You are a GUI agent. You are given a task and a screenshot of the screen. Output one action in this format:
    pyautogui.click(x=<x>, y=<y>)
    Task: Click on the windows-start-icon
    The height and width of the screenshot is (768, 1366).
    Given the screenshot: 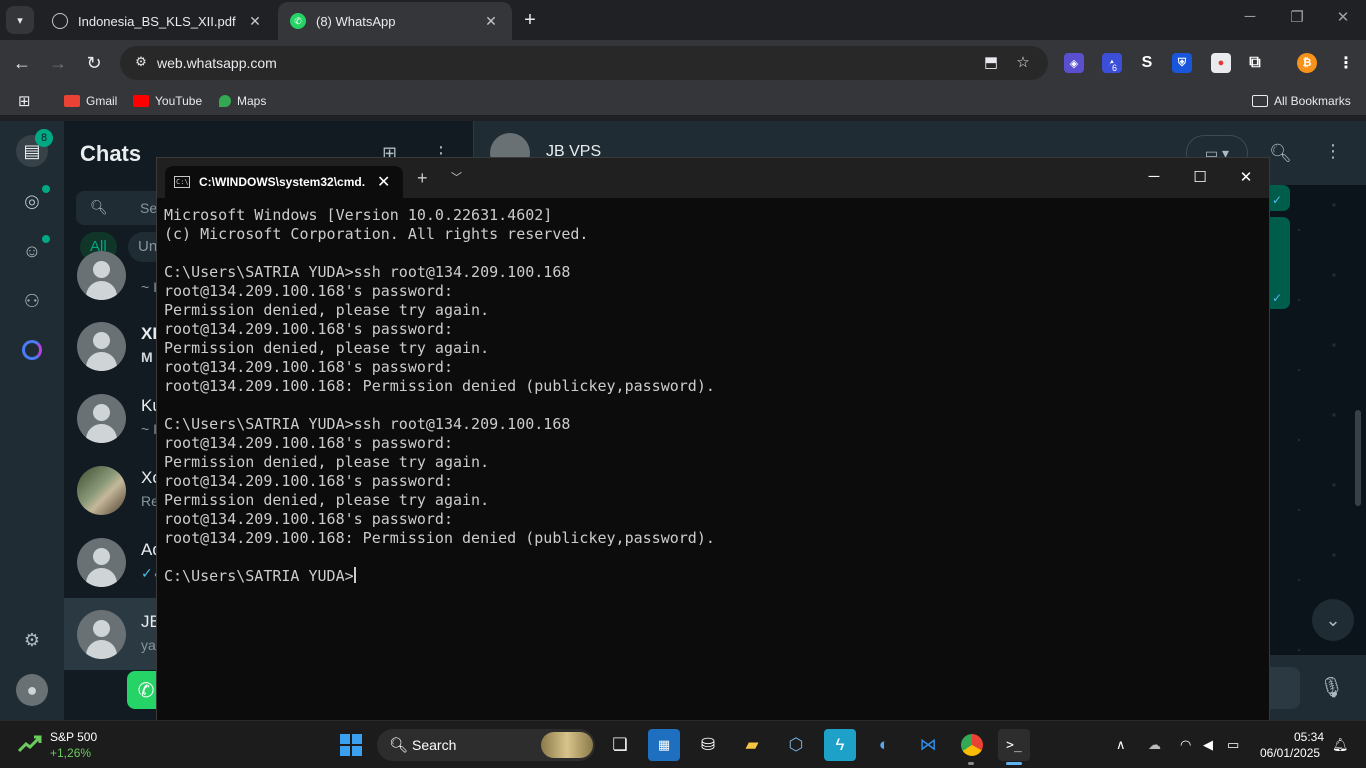 What is the action you would take?
    pyautogui.click(x=351, y=745)
    